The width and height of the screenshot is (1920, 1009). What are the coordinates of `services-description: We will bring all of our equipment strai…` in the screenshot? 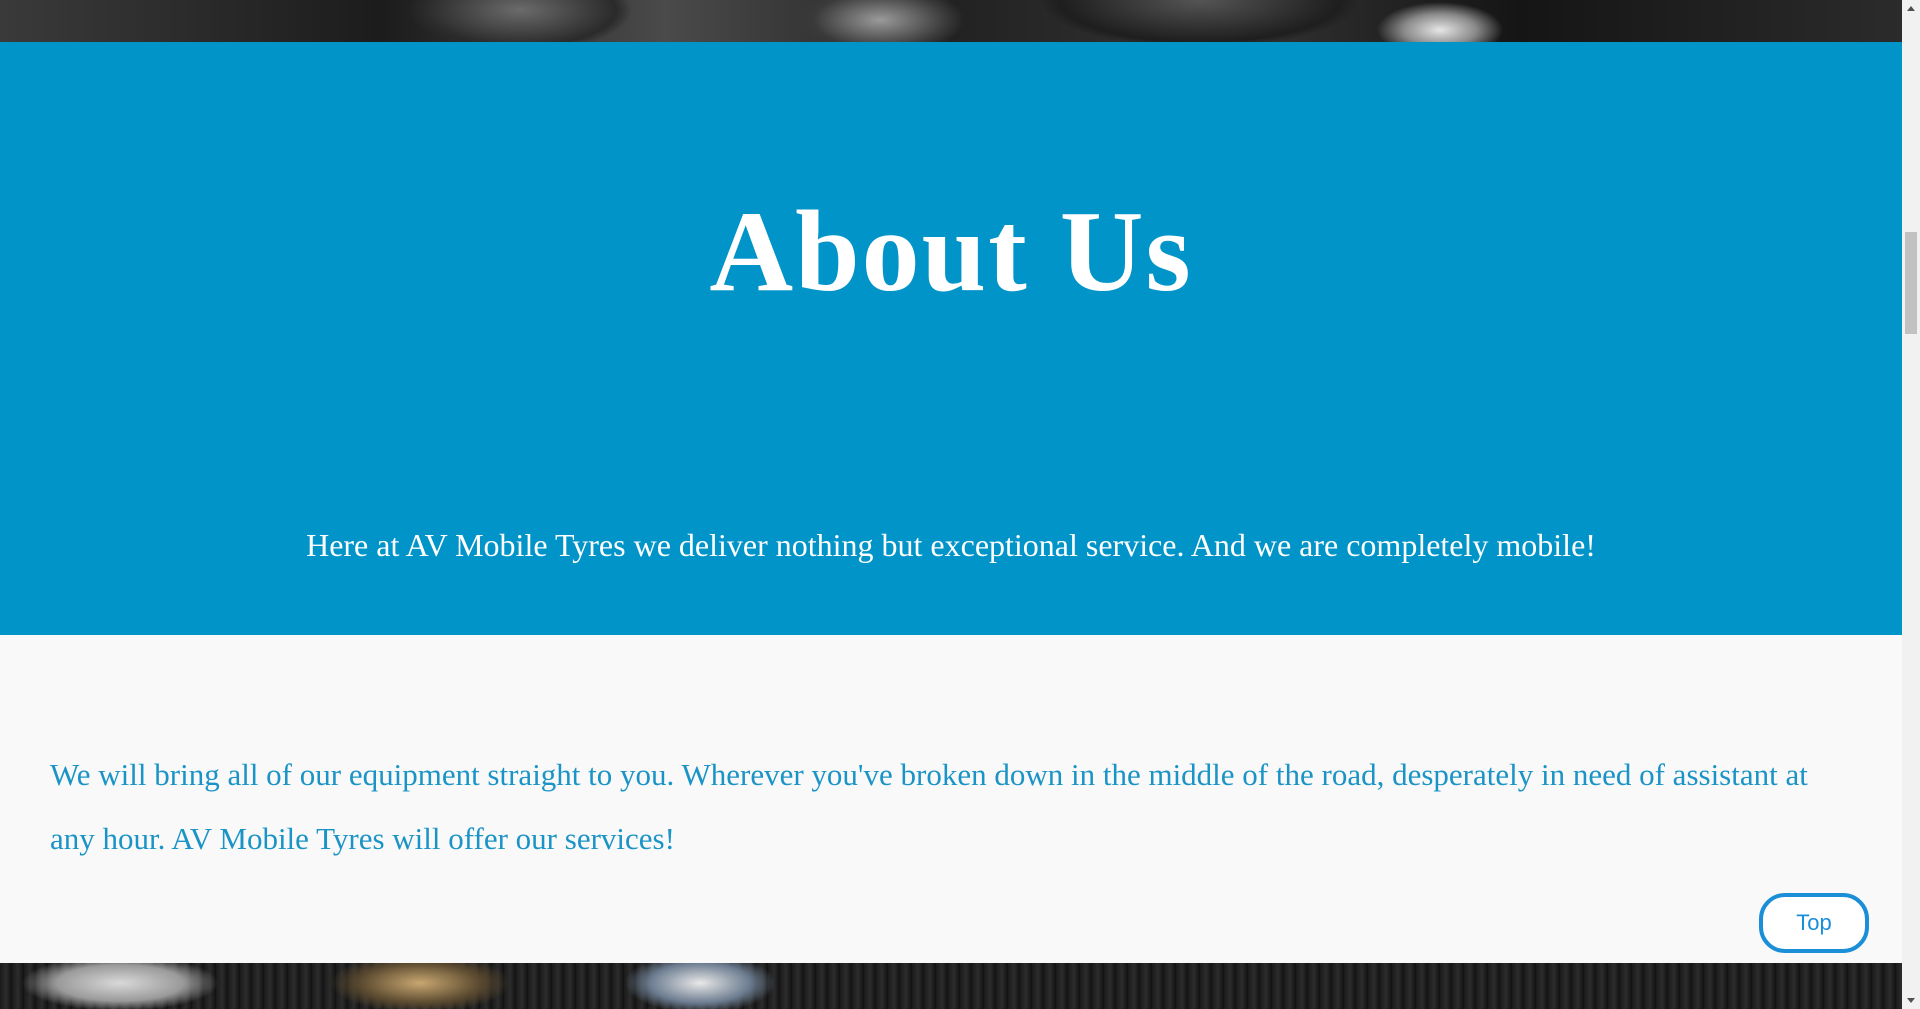 It's located at (929, 806).